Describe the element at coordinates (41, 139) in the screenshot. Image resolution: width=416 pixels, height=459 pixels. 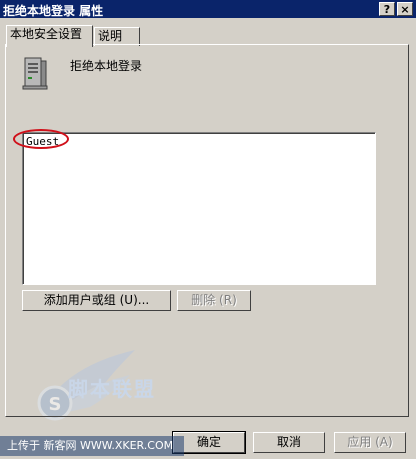
I see `highlight-annotation` at that location.